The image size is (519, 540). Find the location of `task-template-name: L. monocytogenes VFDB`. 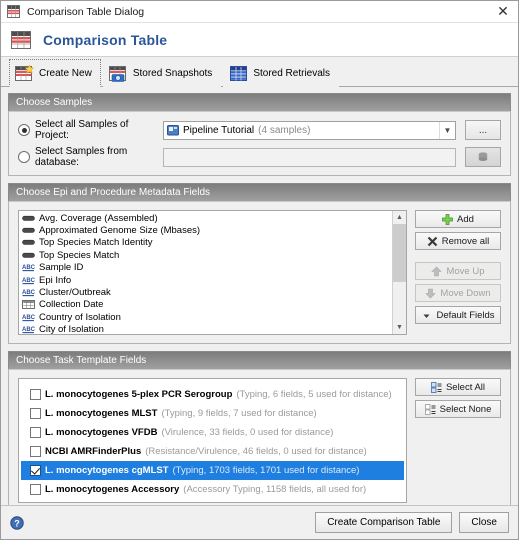

task-template-name: L. monocytogenes VFDB is located at coordinates (101, 432).